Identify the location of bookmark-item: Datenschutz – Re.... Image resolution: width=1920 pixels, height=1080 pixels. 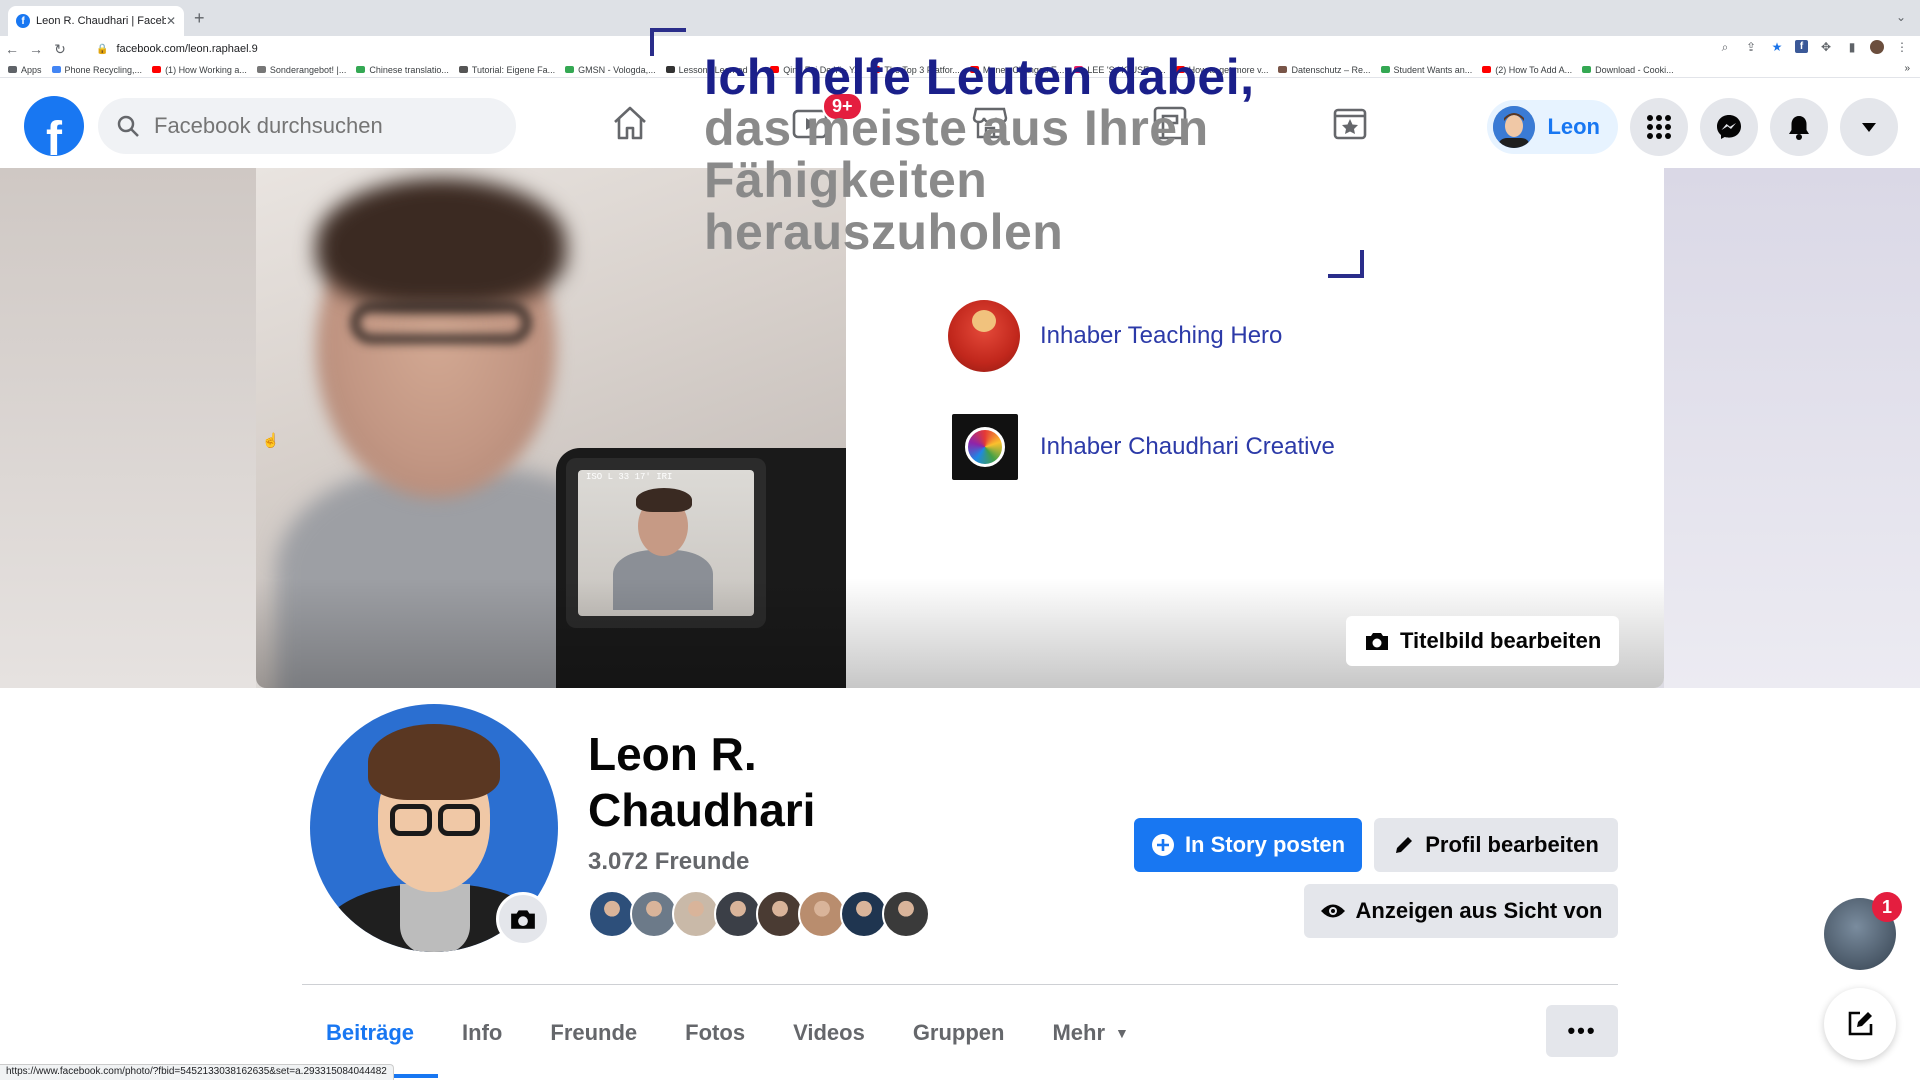
(1324, 69).